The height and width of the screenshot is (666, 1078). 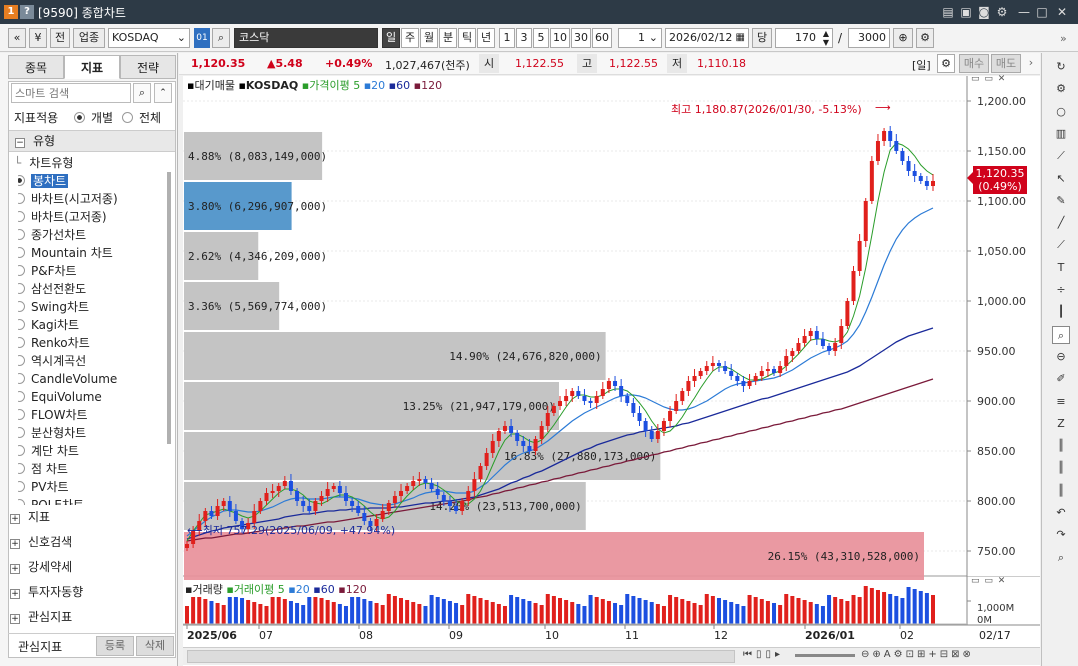 What do you see at coordinates (581, 38) in the screenshot?
I see `interval-btn-30: 30` at bounding box center [581, 38].